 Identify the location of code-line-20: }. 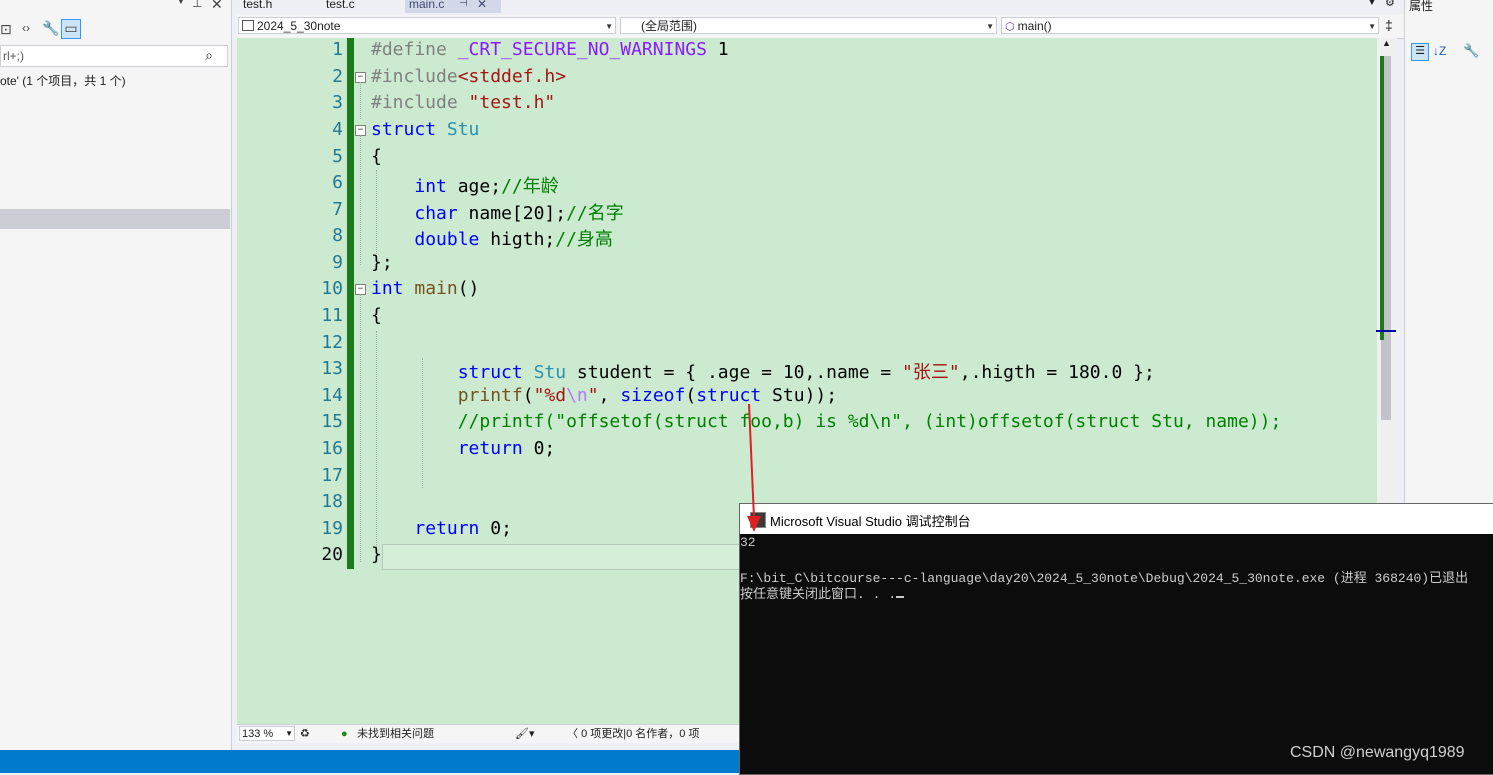
(376, 554).